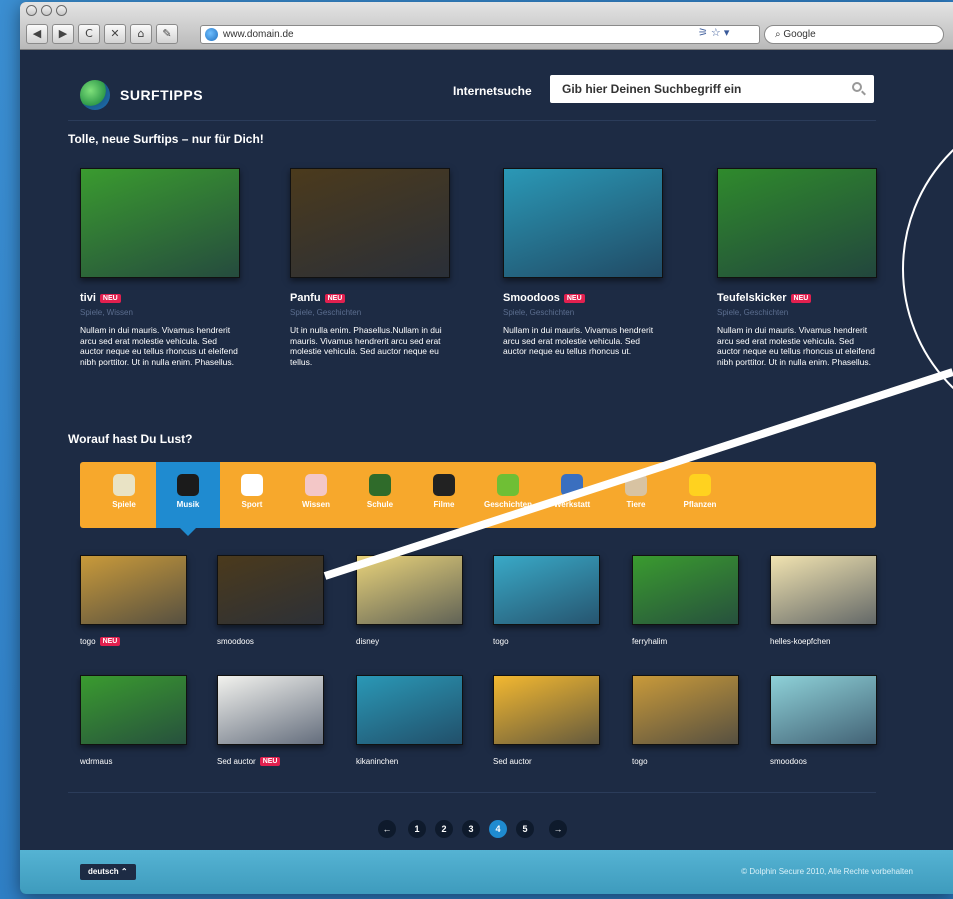 This screenshot has height=899, width=953. What do you see at coordinates (124, 495) in the screenshot?
I see `category-spiele: Spiele` at bounding box center [124, 495].